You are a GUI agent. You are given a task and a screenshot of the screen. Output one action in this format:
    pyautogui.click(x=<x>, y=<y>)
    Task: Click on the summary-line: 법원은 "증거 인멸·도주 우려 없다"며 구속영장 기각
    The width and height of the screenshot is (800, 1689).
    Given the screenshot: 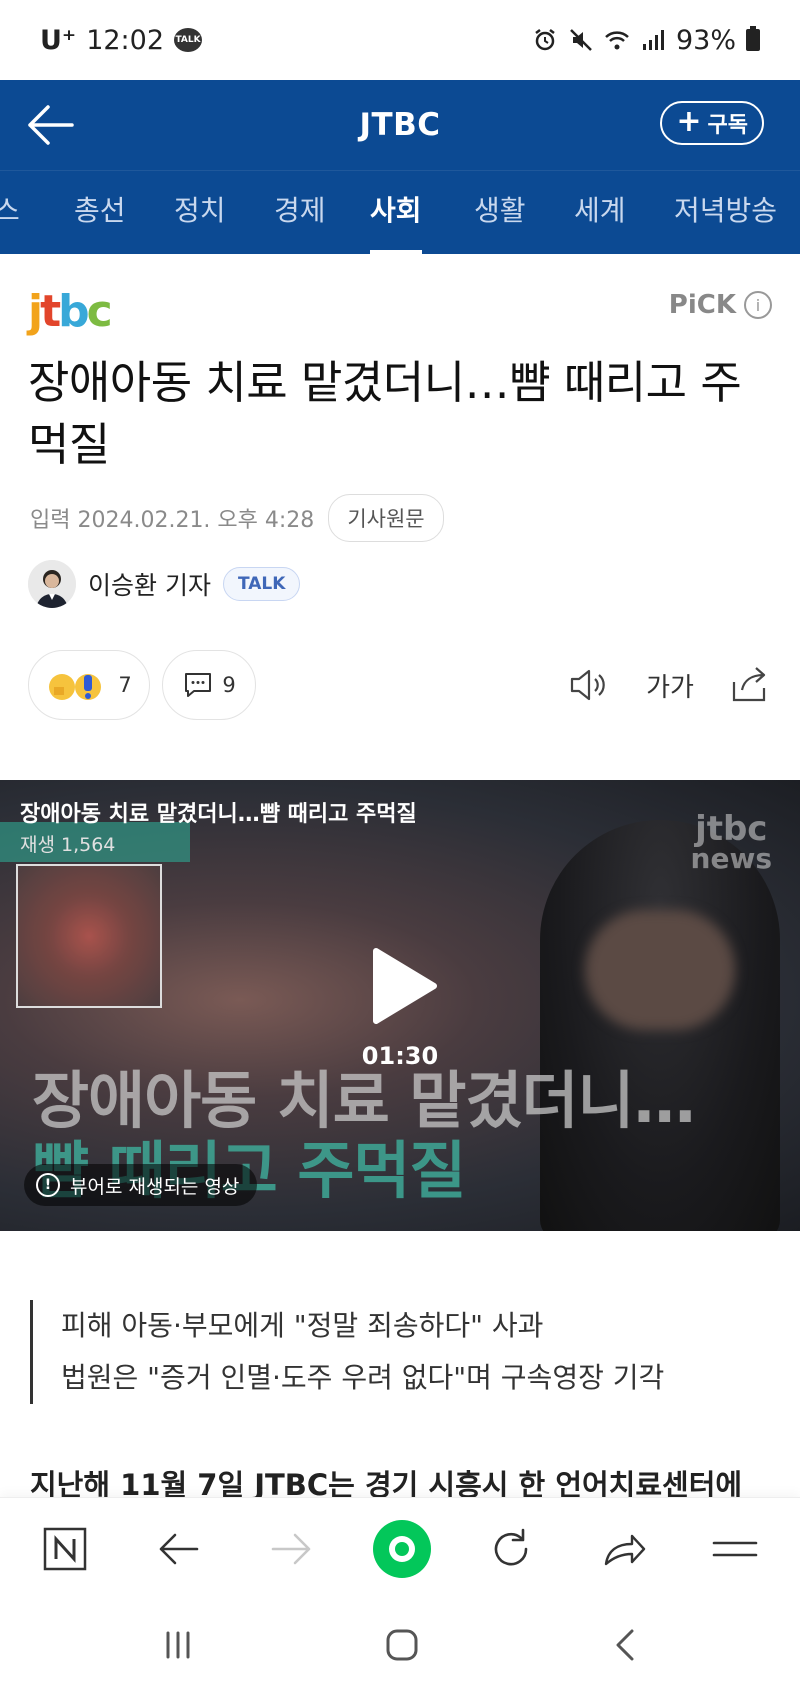 What is the action you would take?
    pyautogui.click(x=363, y=1377)
    